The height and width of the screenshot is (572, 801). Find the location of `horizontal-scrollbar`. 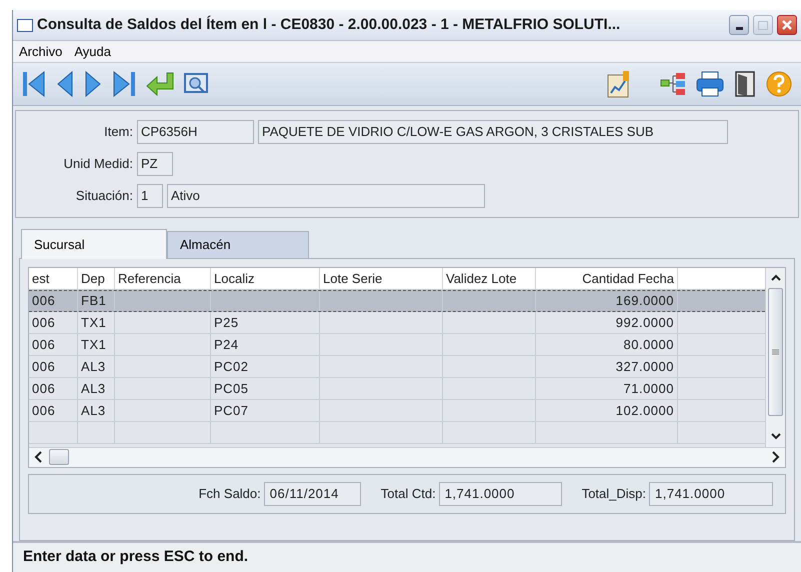

horizontal-scrollbar is located at coordinates (407, 456).